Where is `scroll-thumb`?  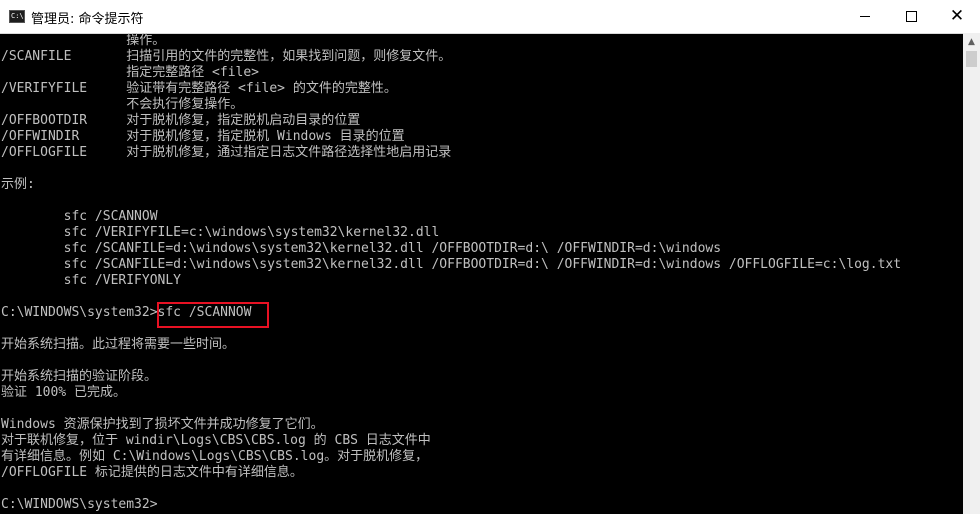
scroll-thumb is located at coordinates (971, 59).